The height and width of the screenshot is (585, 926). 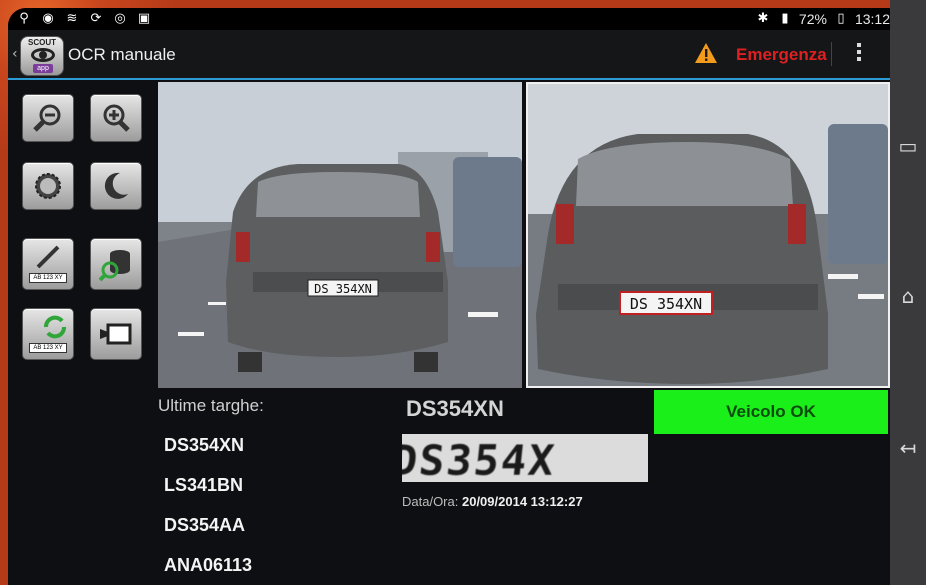 I want to click on sun-icon, so click(x=48, y=186).